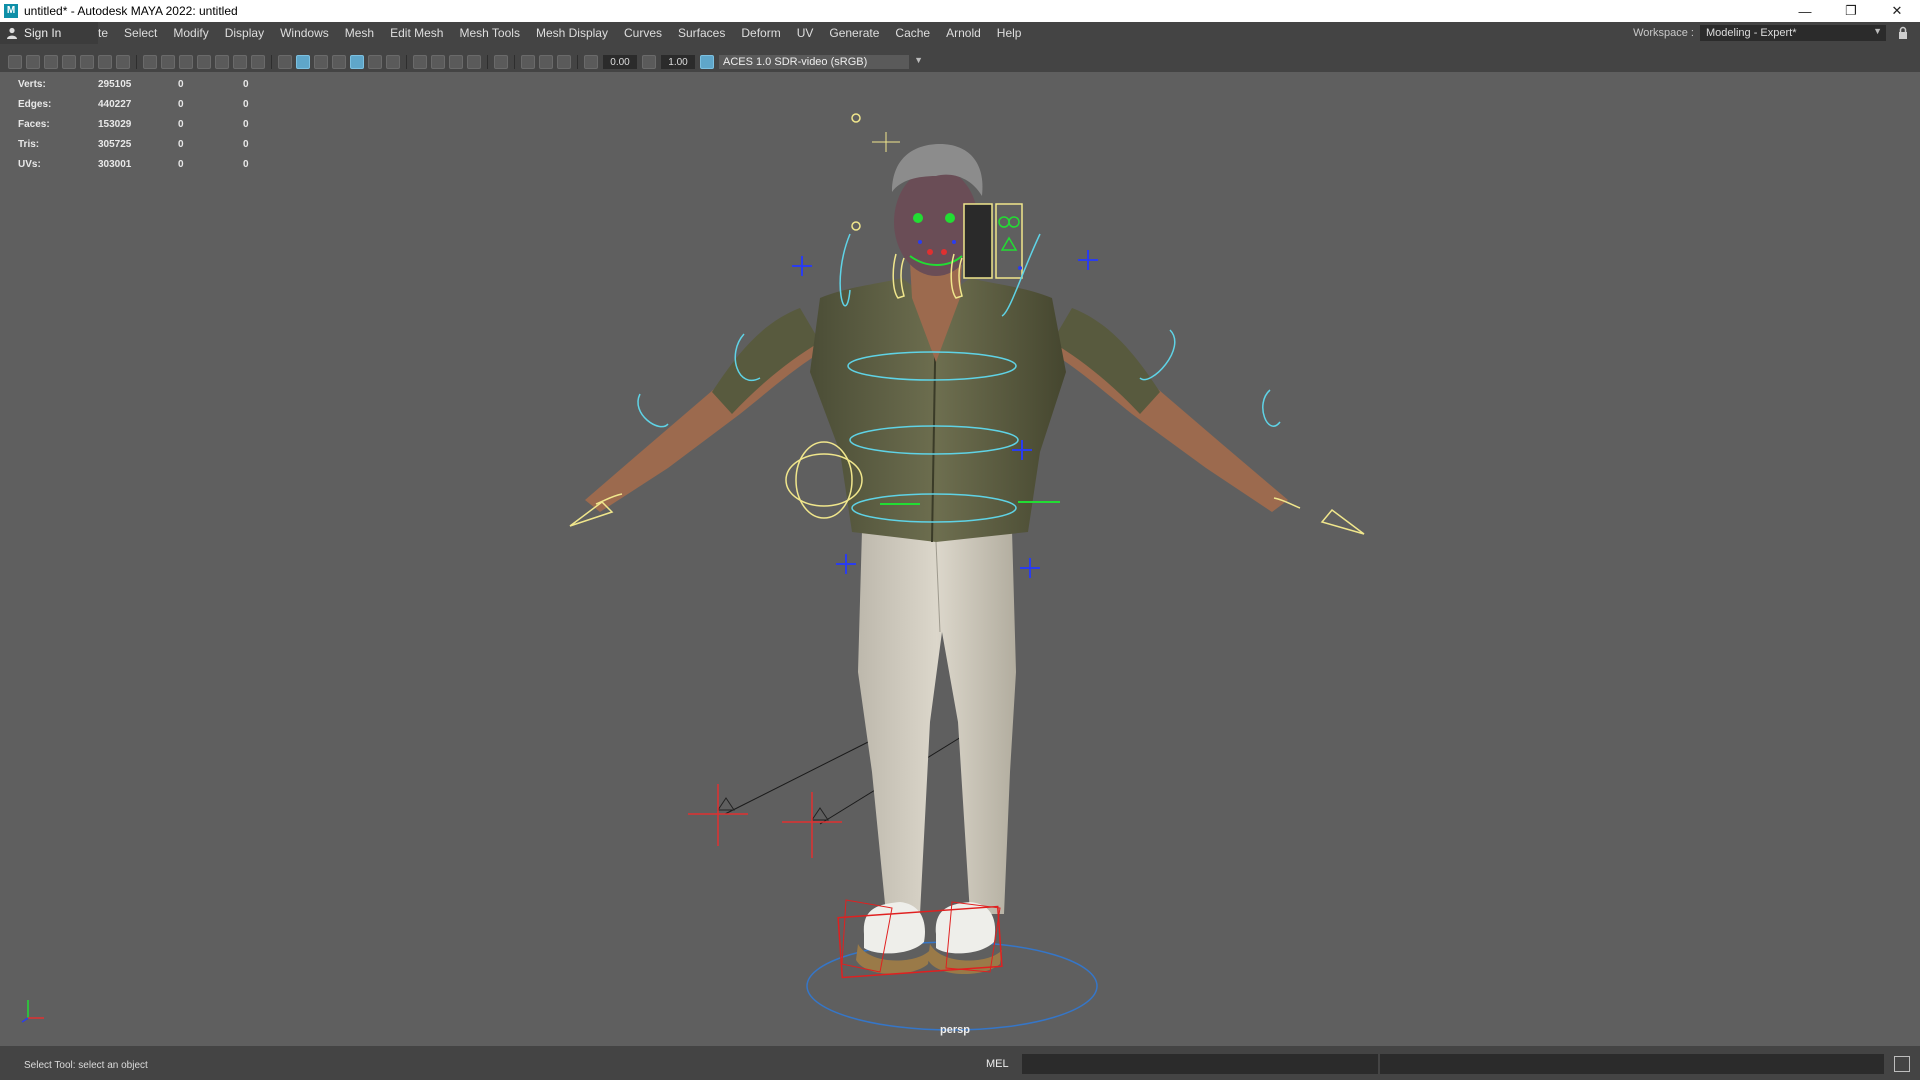  What do you see at coordinates (620, 62) in the screenshot?
I see `exposure-field: 0.00` at bounding box center [620, 62].